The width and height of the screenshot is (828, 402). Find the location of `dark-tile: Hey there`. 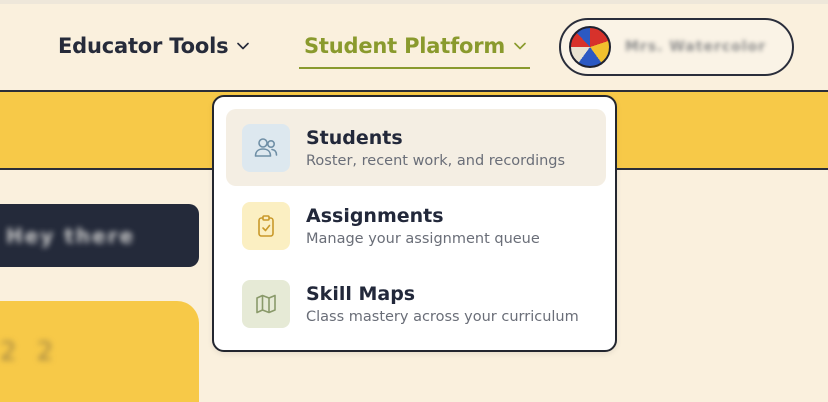

dark-tile: Hey there is located at coordinates (99, 235).